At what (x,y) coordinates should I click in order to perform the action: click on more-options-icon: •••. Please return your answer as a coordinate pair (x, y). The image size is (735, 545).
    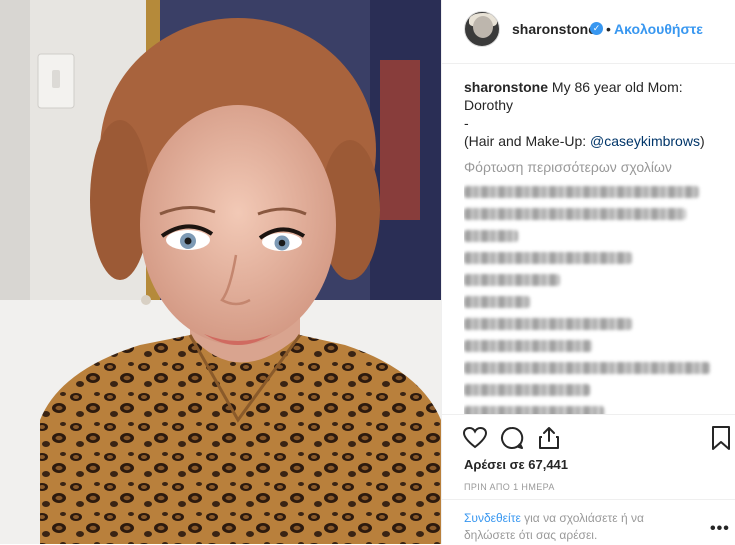
    Looking at the image, I should click on (720, 529).